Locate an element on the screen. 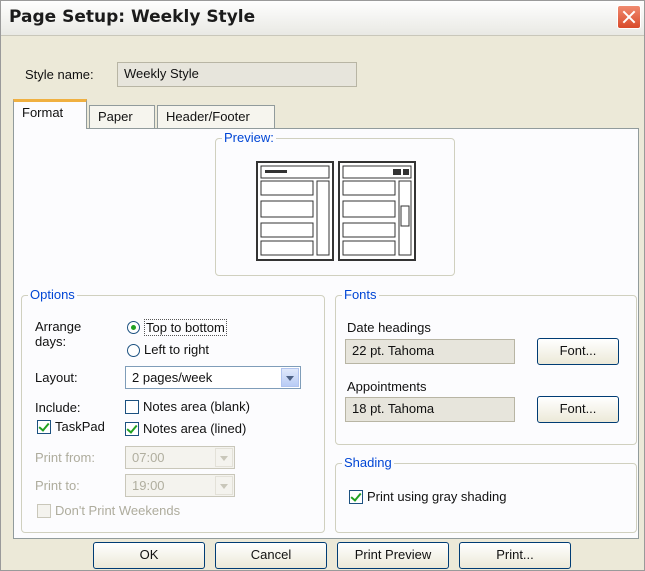 Image resolution: width=645 pixels, height=571 pixels. print-from-label: Print from: is located at coordinates (65, 457).